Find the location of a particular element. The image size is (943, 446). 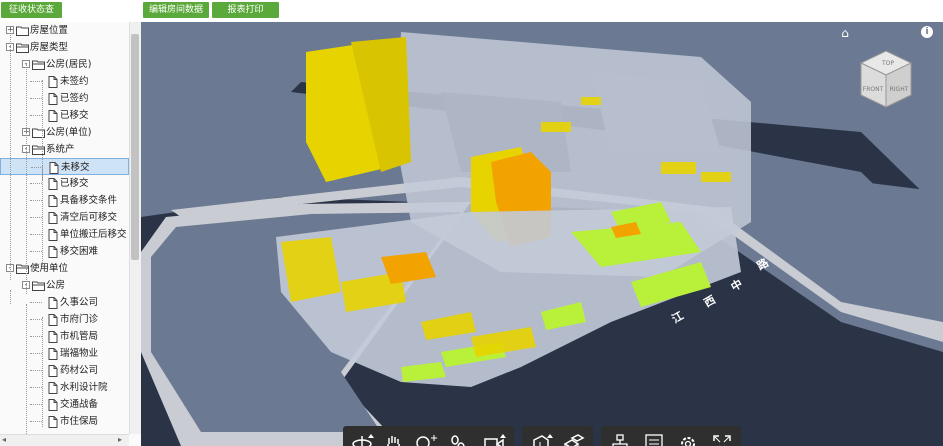

tree-node: 单位搬迁后移交 is located at coordinates (64, 234).